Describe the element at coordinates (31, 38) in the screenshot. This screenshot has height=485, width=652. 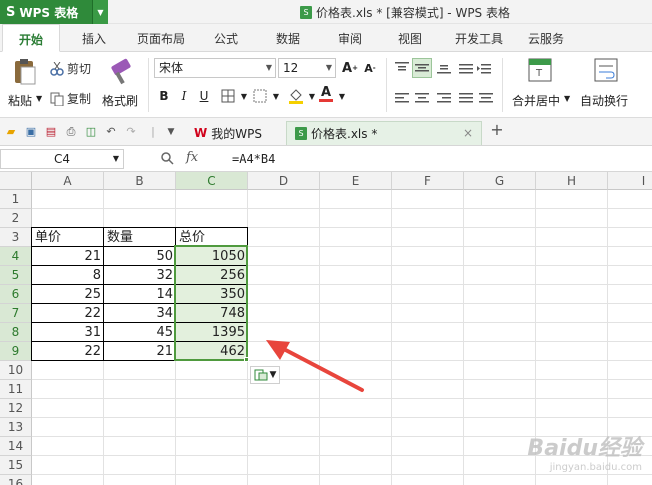
I see `tab-home: 开始` at that location.